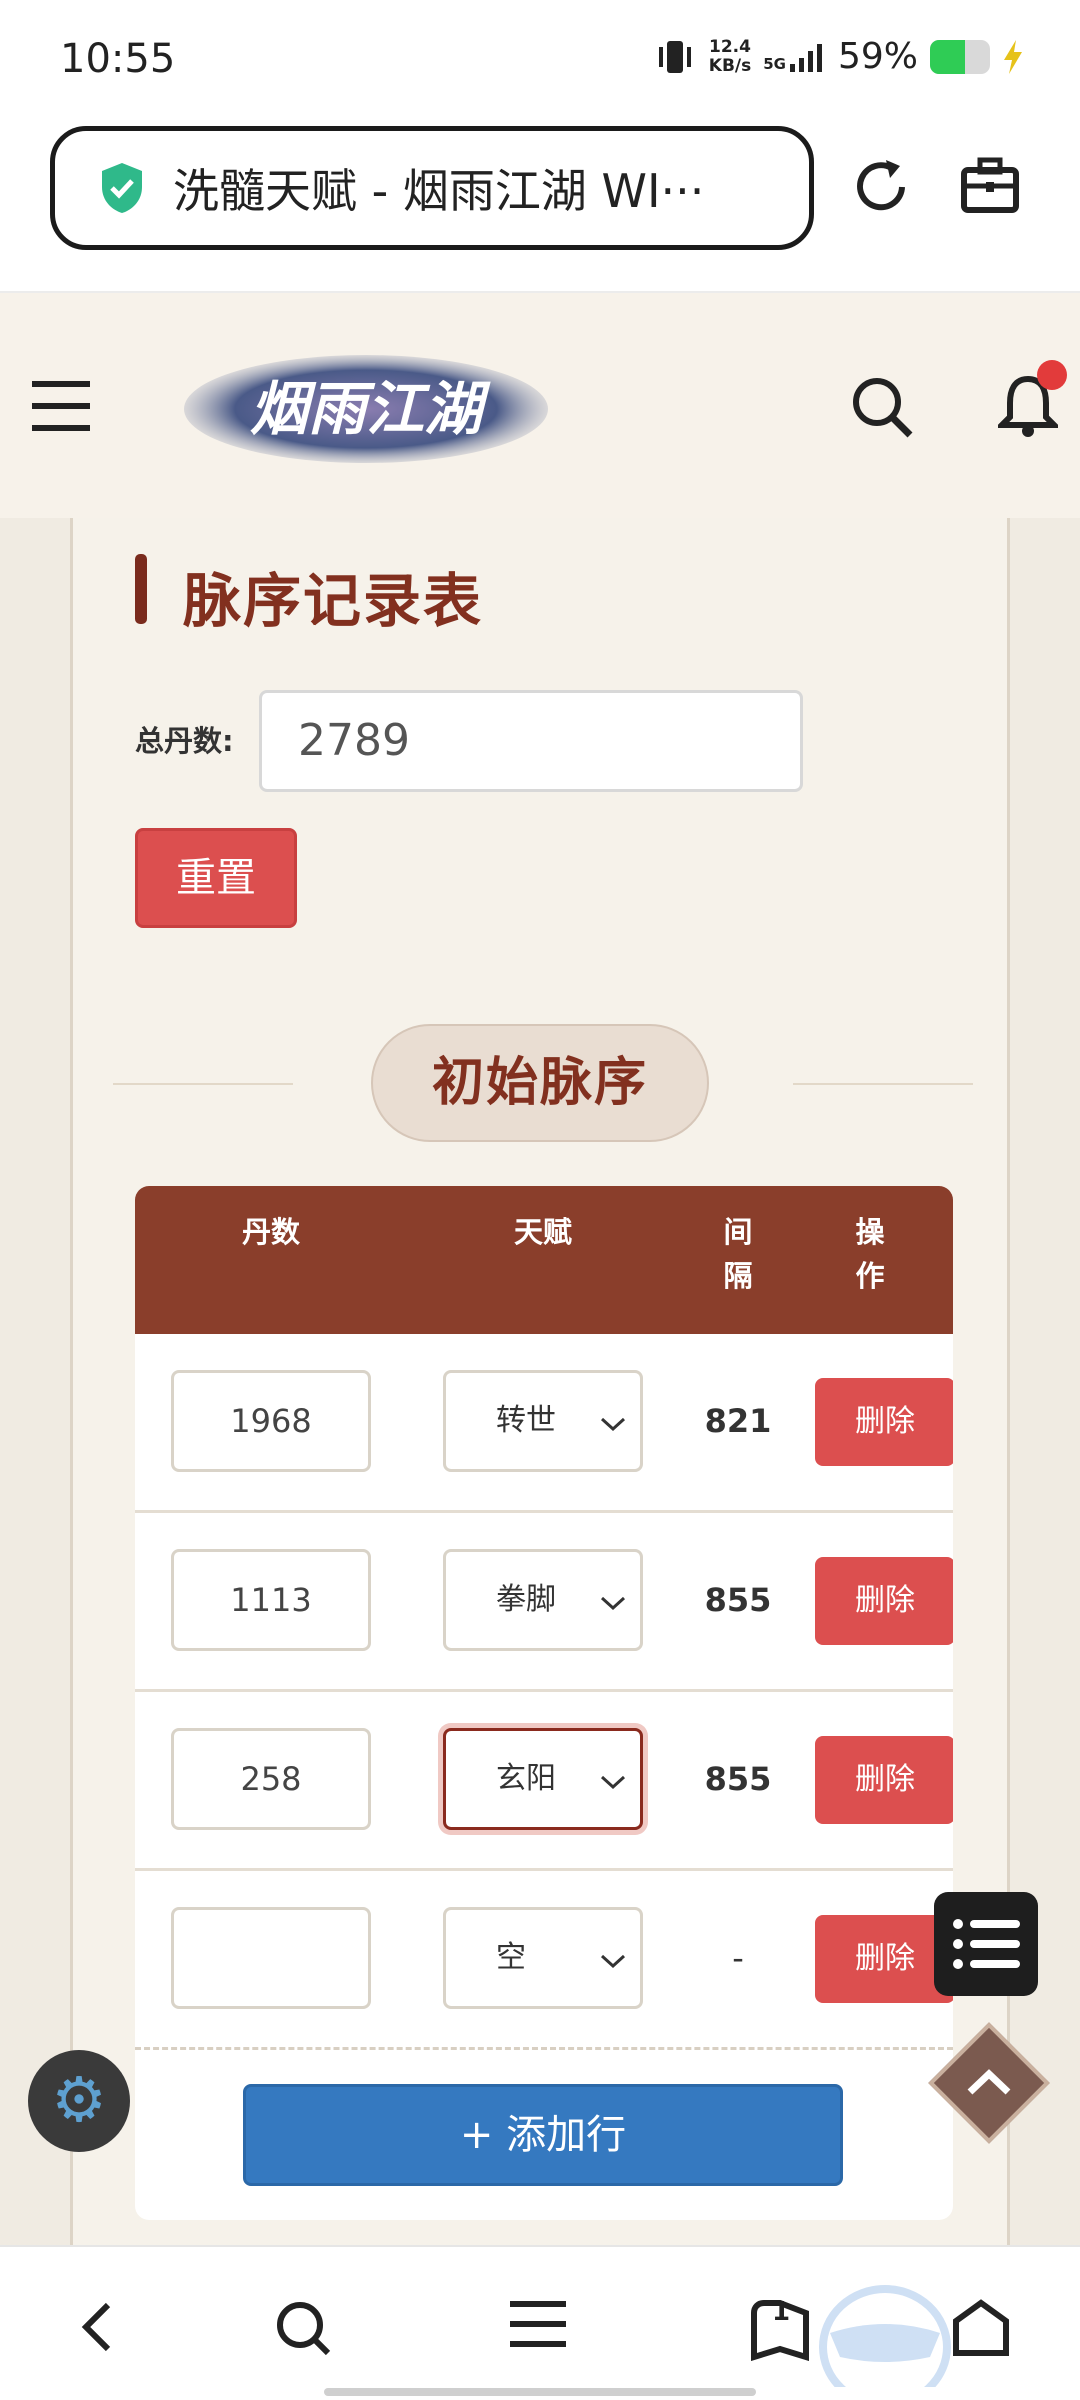 The height and width of the screenshot is (2400, 1080). Describe the element at coordinates (122, 188) in the screenshot. I see `secure-shield-icon` at that location.